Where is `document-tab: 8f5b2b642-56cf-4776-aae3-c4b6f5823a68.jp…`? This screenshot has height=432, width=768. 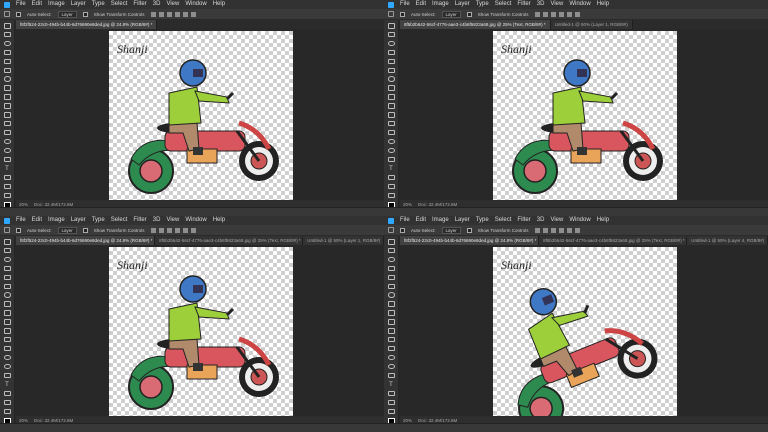
document-tab: 8f5b2b642-56cf-4776-aae3-c4b6f5823a68.jp… is located at coordinates (475, 24).